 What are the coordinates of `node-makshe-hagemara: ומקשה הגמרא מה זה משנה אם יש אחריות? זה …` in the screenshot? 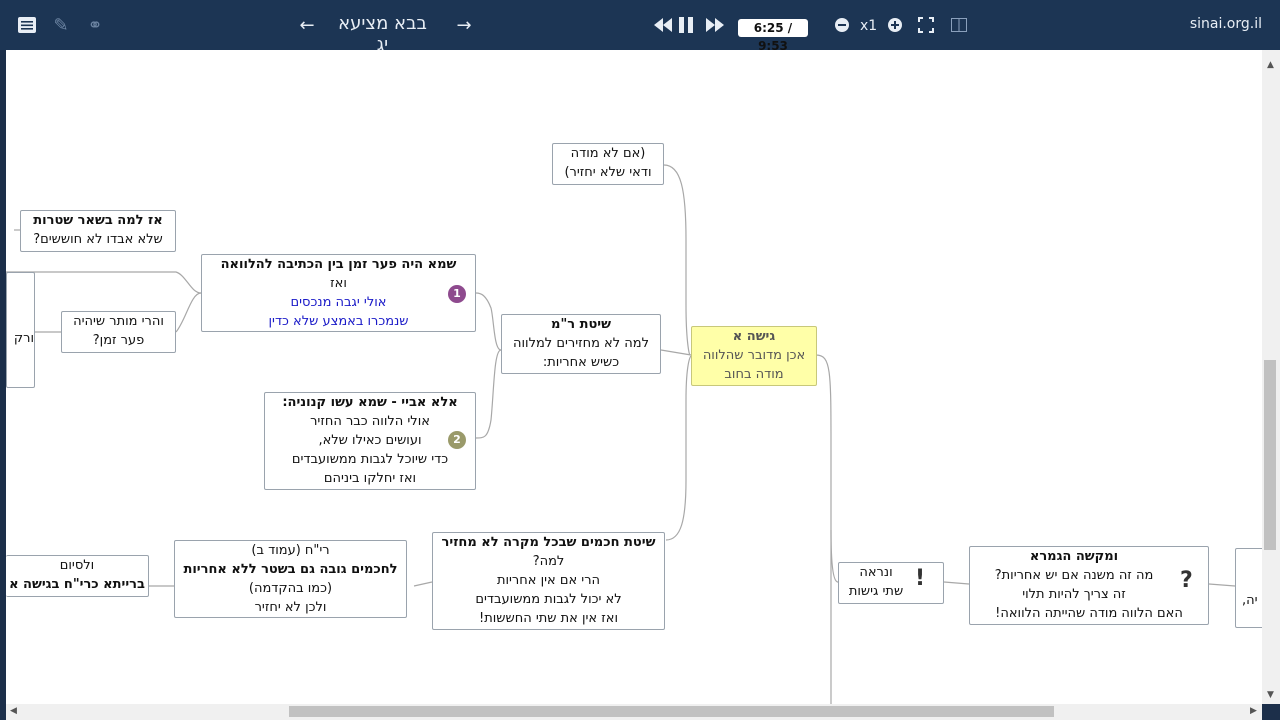 It's located at (1089, 585).